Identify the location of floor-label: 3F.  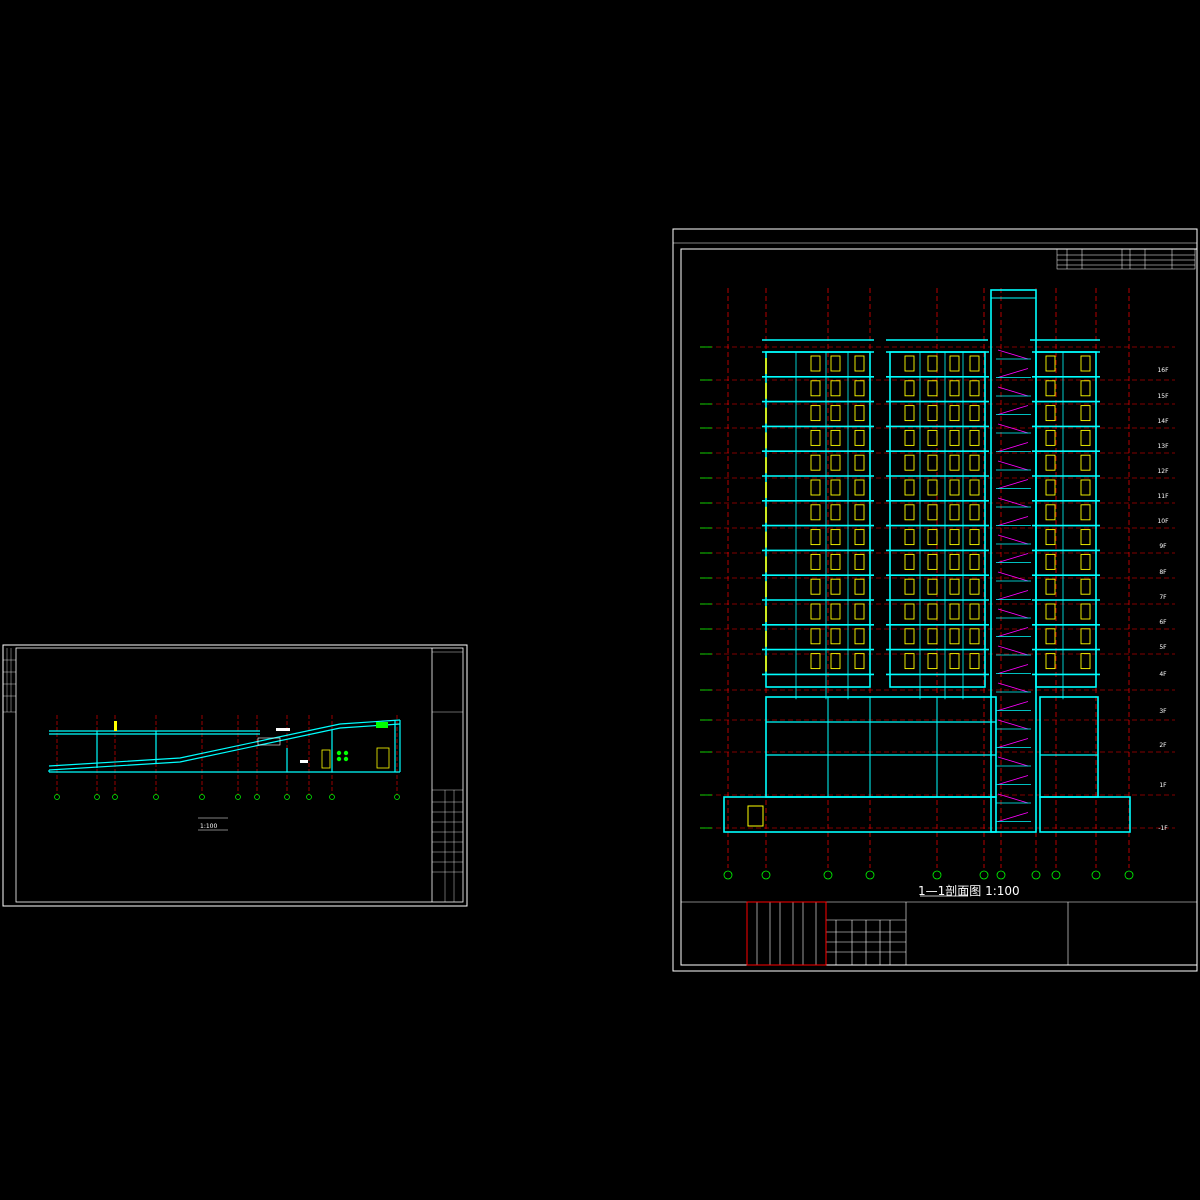
(1163, 711).